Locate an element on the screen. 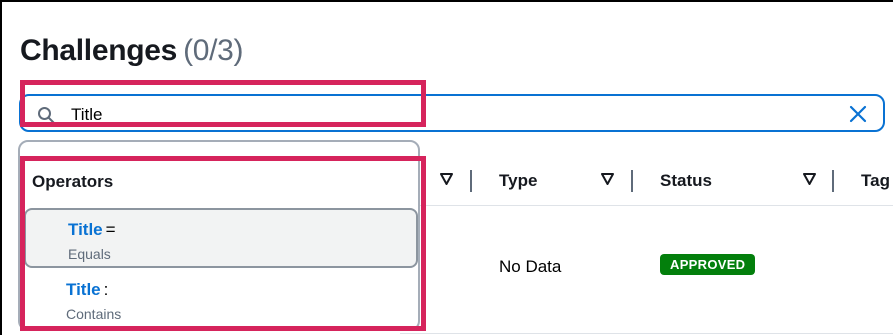  option-description: Equals is located at coordinates (89, 254).